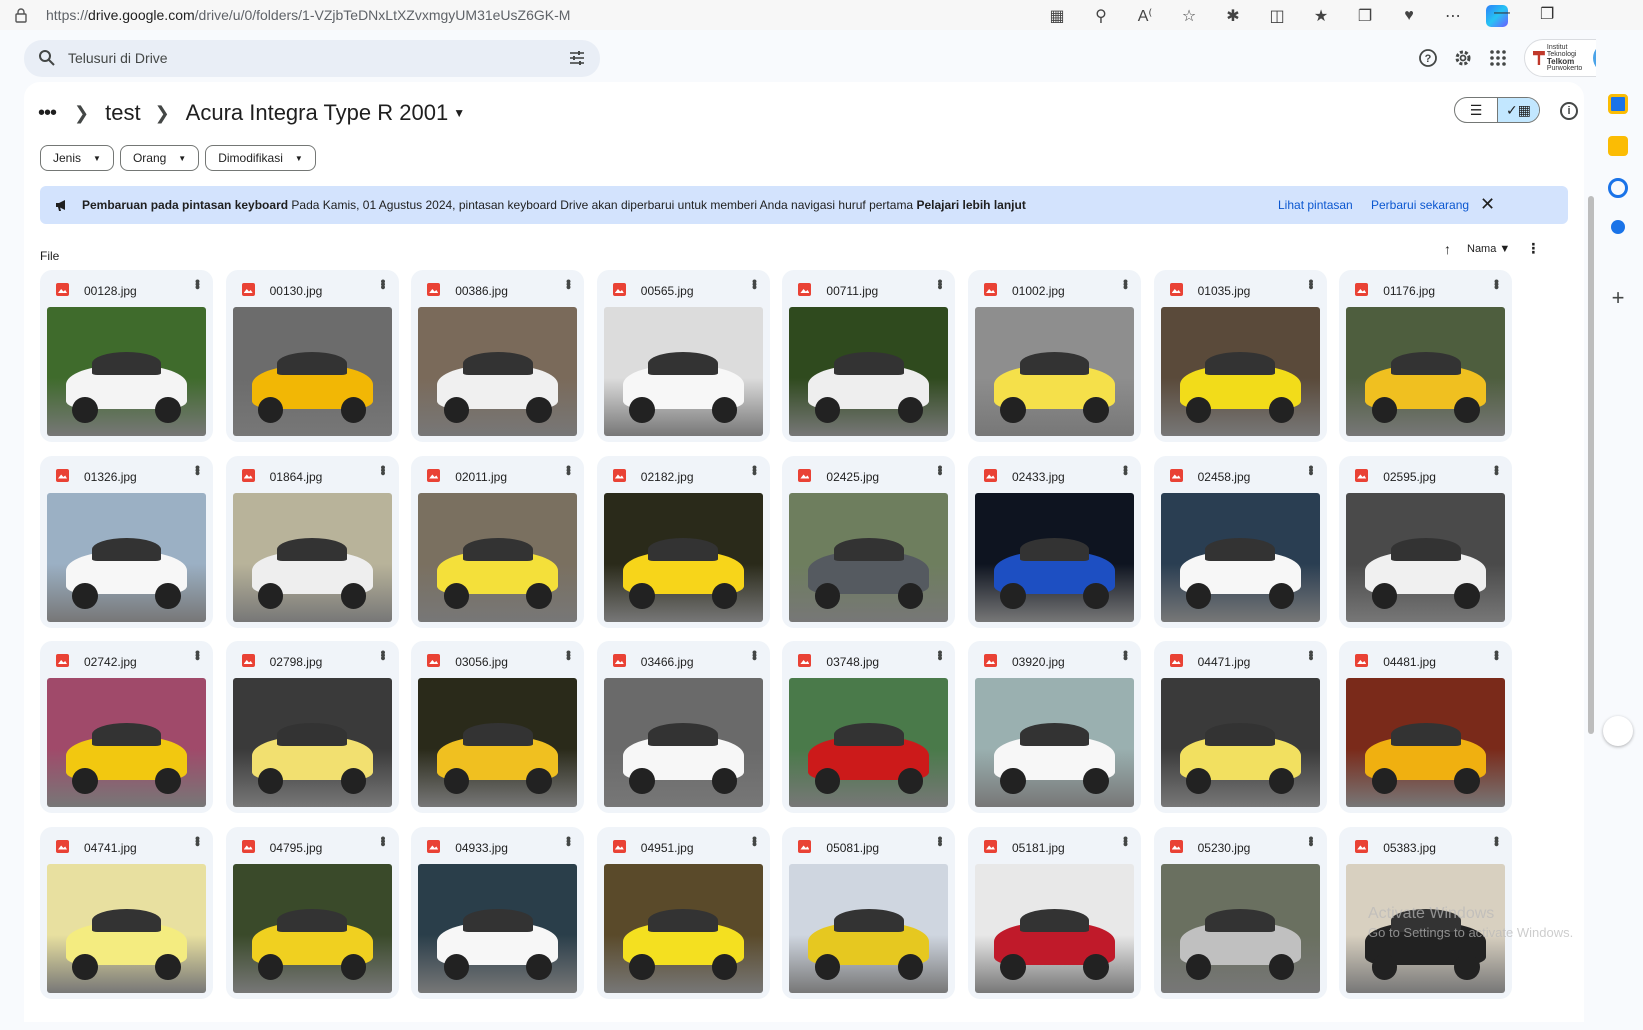  Describe the element at coordinates (77, 158) in the screenshot. I see `filter-type-chip: Jenis ▼` at that location.